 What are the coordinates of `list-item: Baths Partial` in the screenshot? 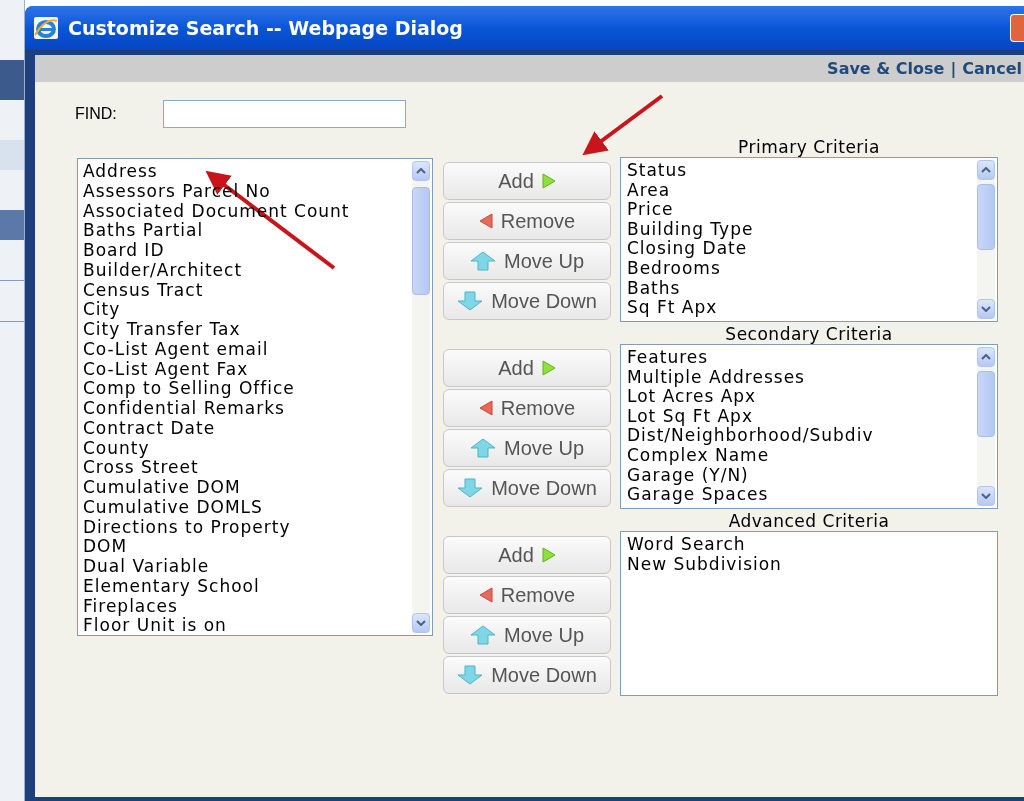 It's located at (143, 231).